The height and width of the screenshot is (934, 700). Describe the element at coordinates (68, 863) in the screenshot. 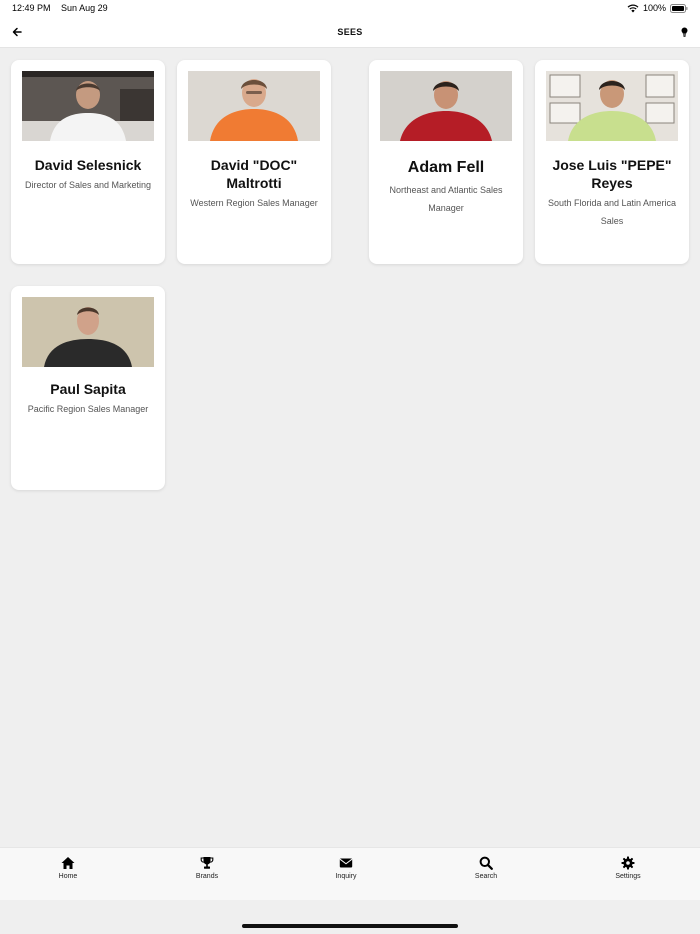

I see `home-icon` at that location.